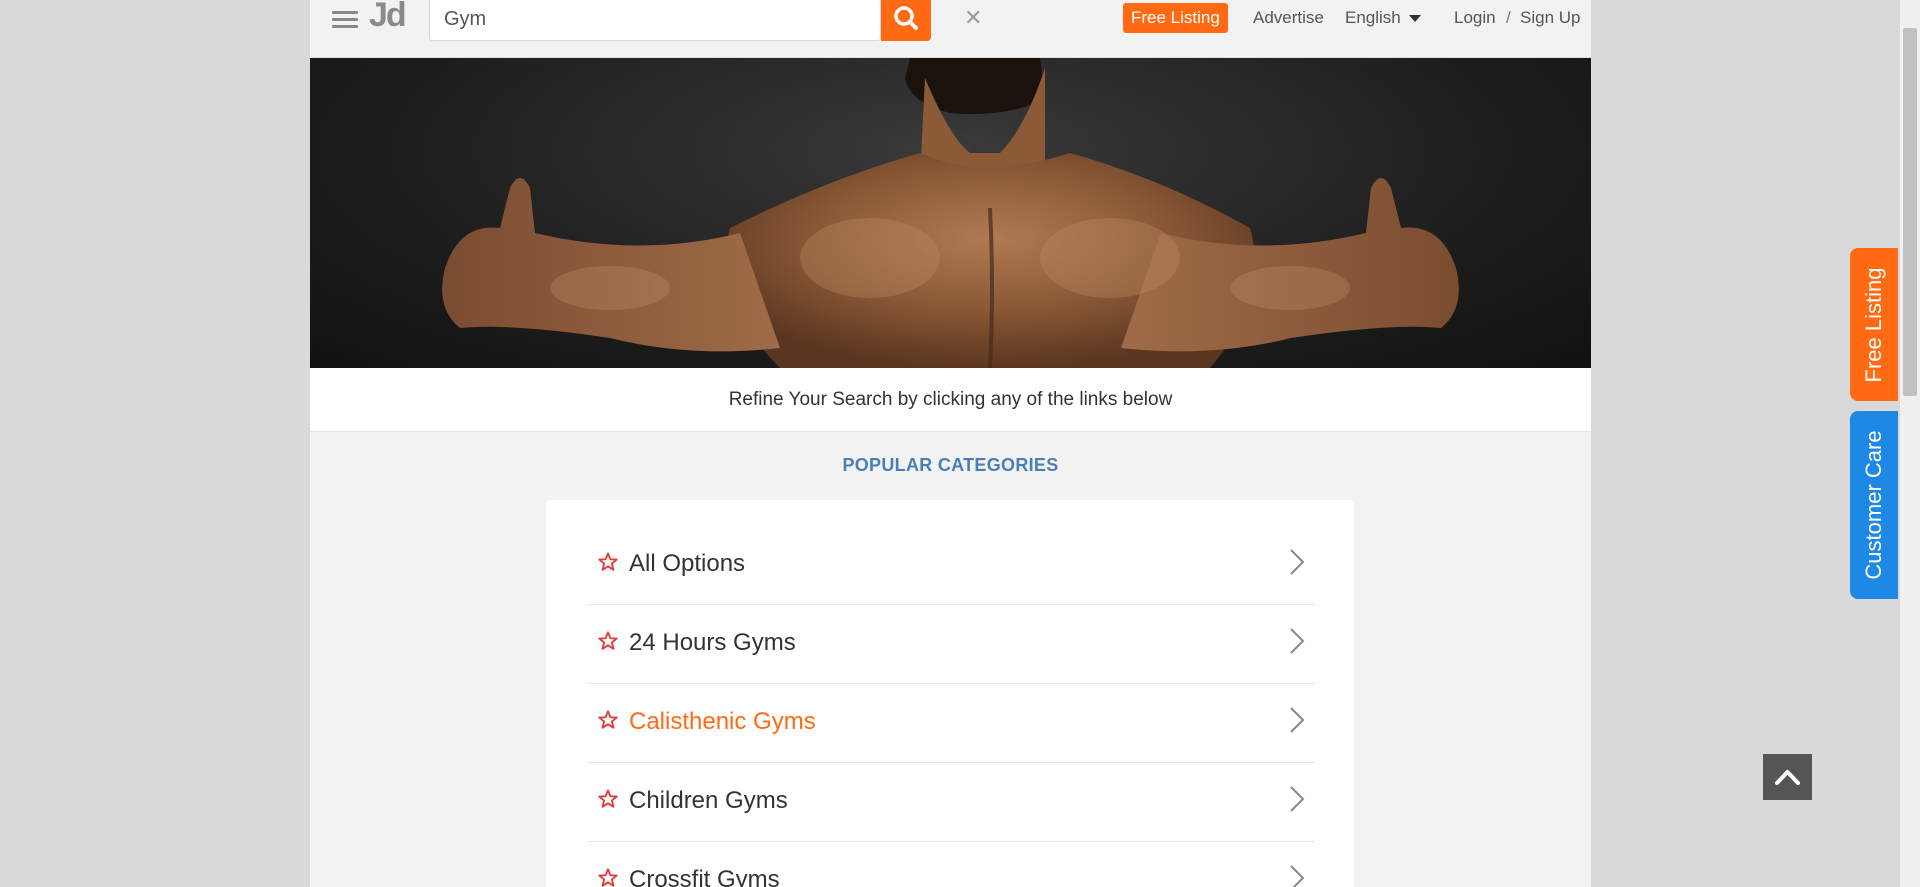 This screenshot has width=1920, height=887. Describe the element at coordinates (1288, 18) in the screenshot. I see `advertise-link: Advertise` at that location.